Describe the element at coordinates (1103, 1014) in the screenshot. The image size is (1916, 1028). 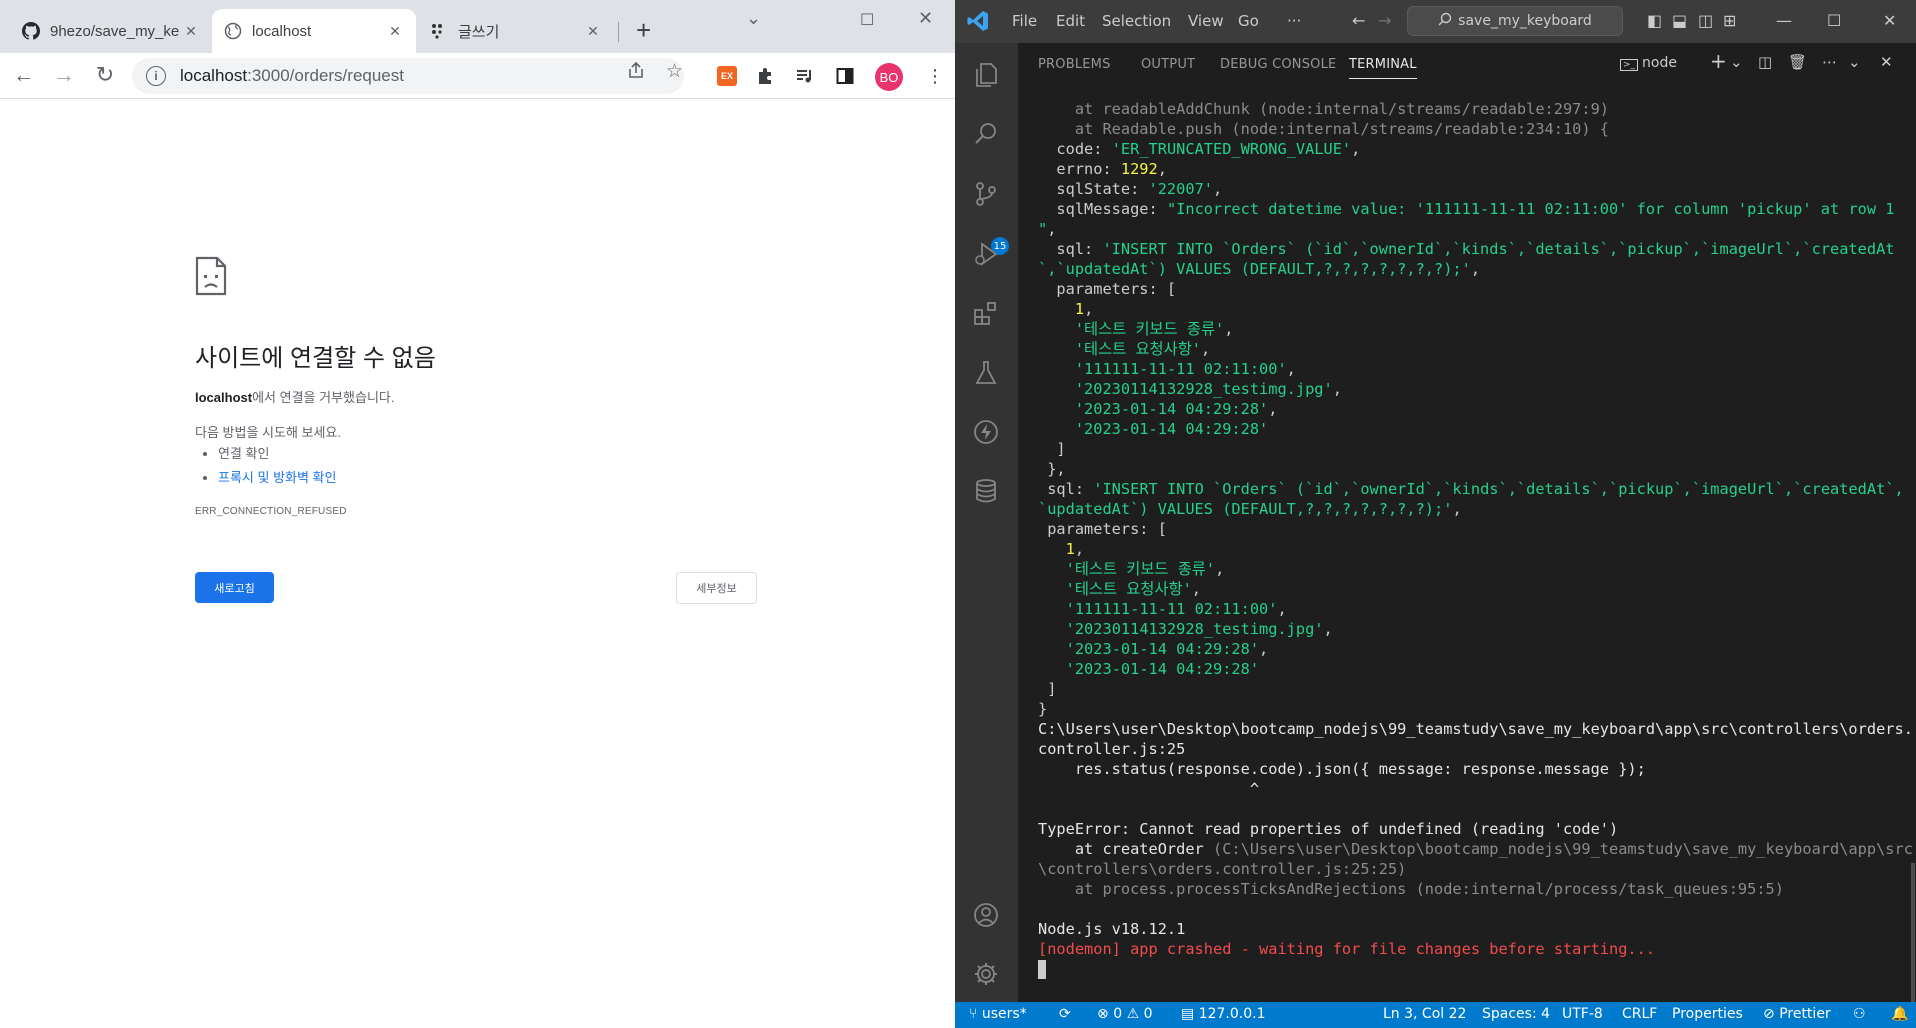
I see `error-icon: ⊗` at that location.